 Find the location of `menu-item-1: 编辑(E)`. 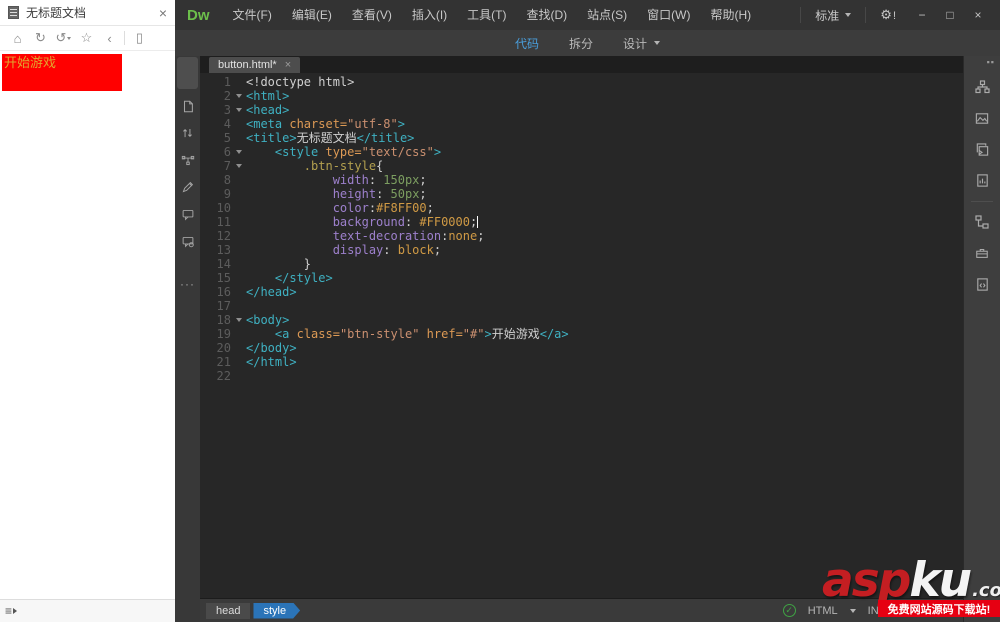

menu-item-1: 编辑(E) is located at coordinates (312, 15).